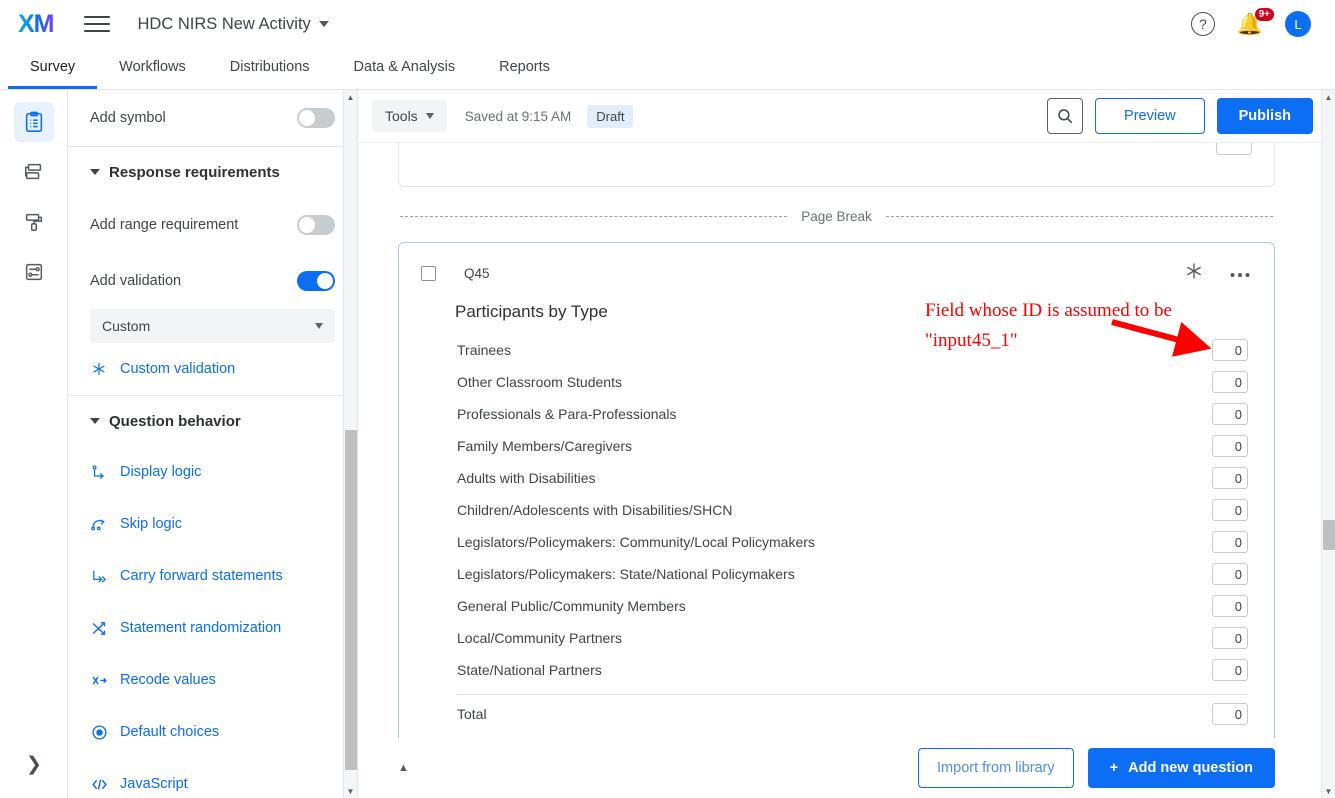 The width and height of the screenshot is (1335, 798). I want to click on row-input-trainees, so click(1230, 350).